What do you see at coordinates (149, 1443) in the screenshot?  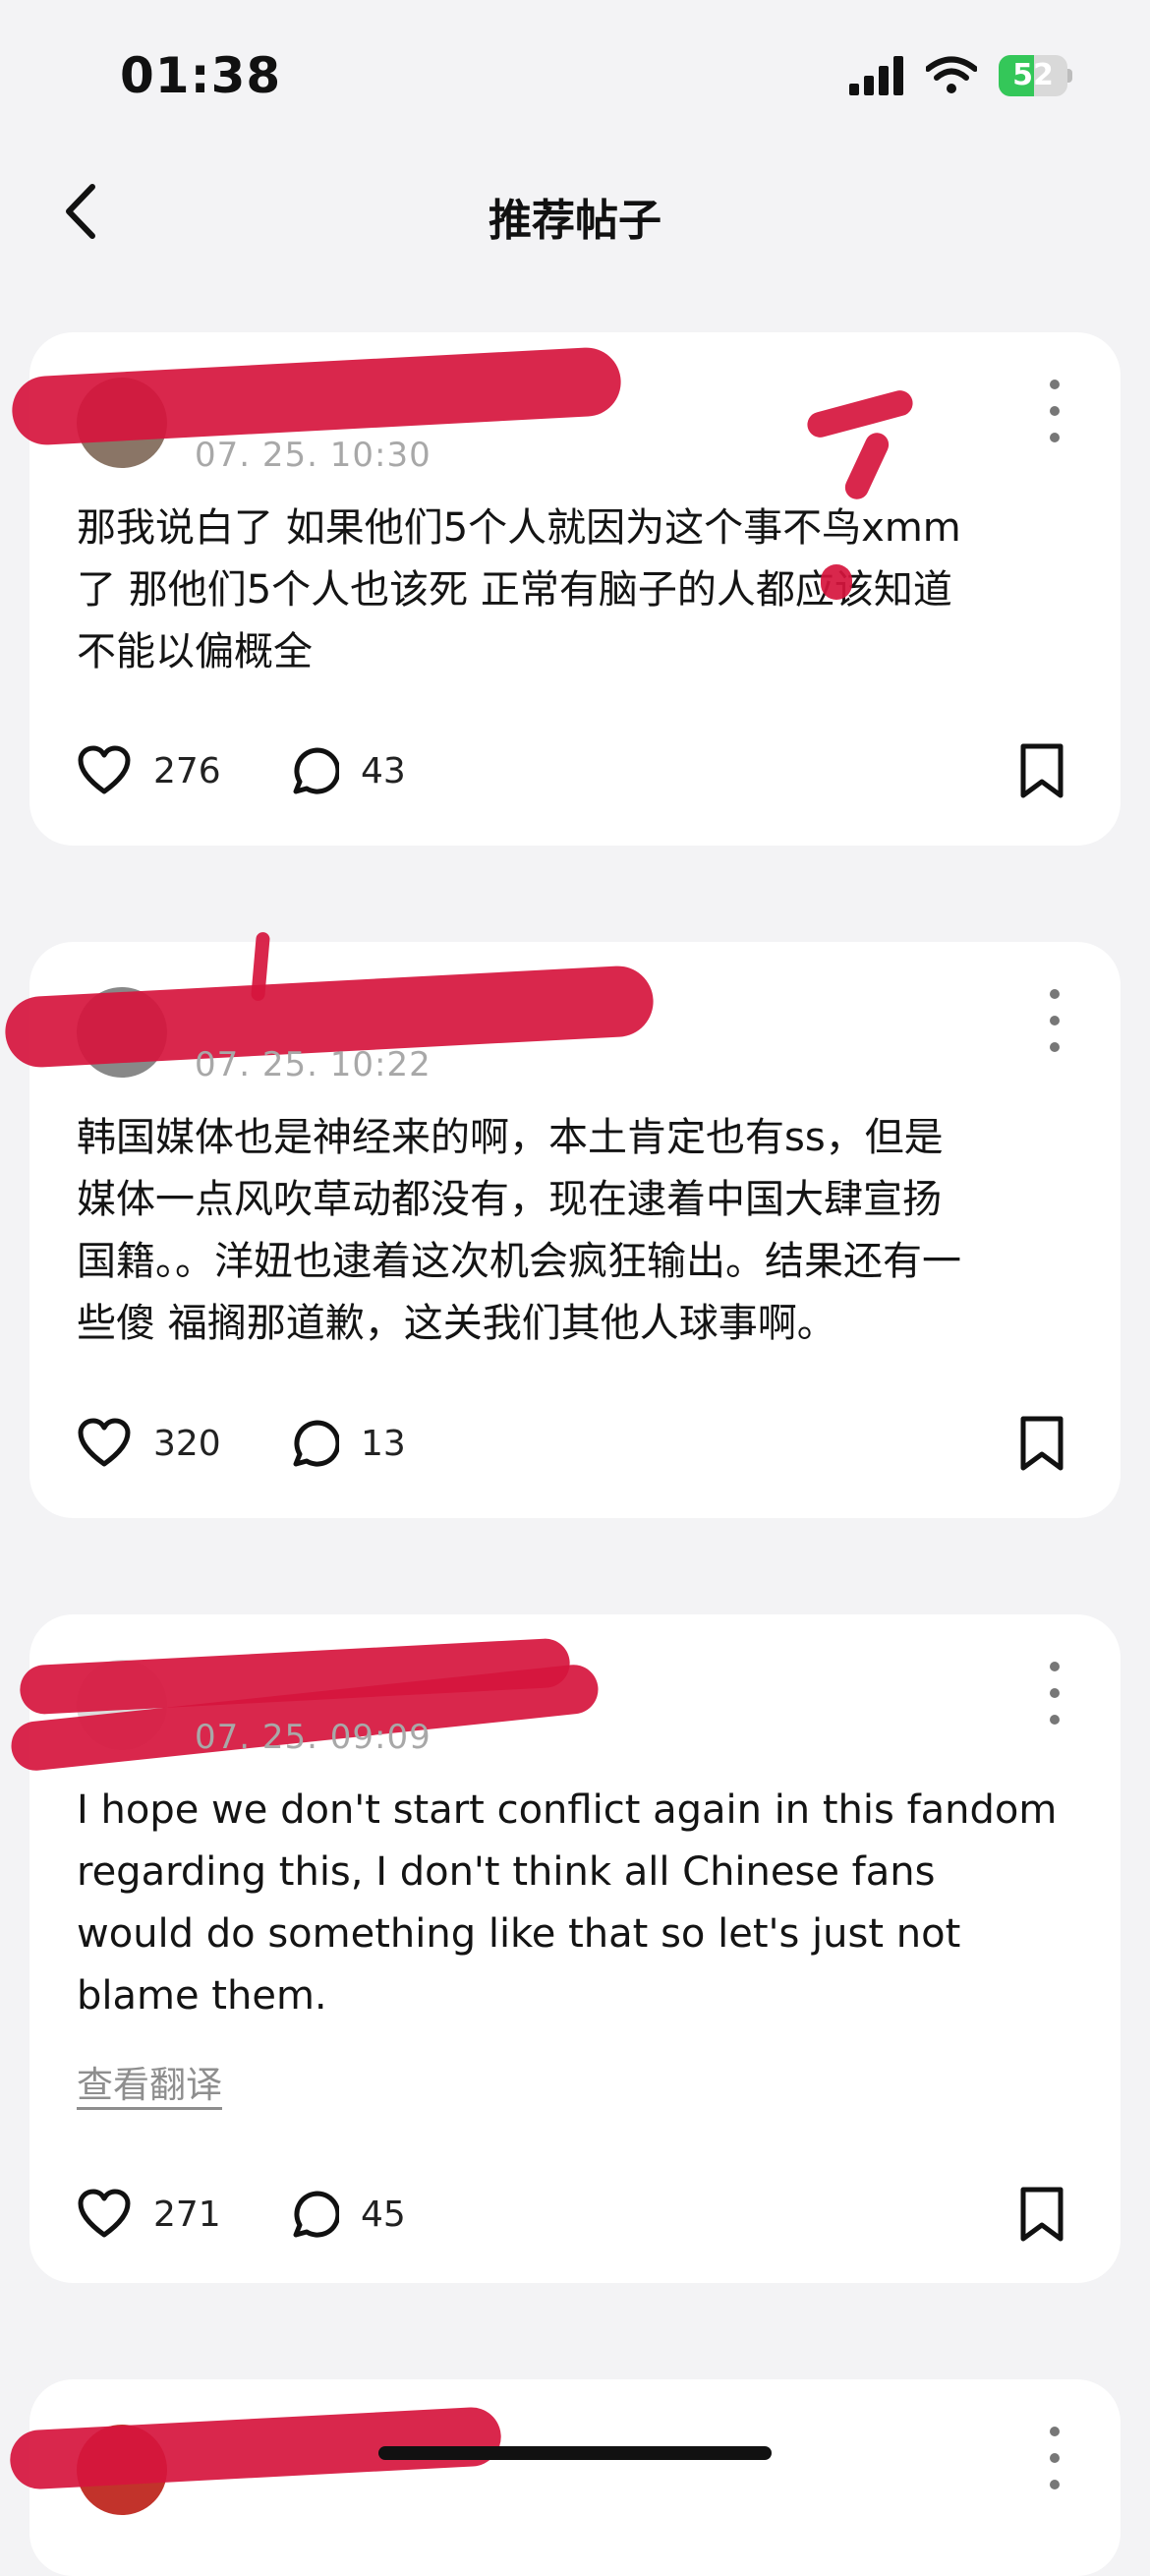 I see `like-button: 320` at bounding box center [149, 1443].